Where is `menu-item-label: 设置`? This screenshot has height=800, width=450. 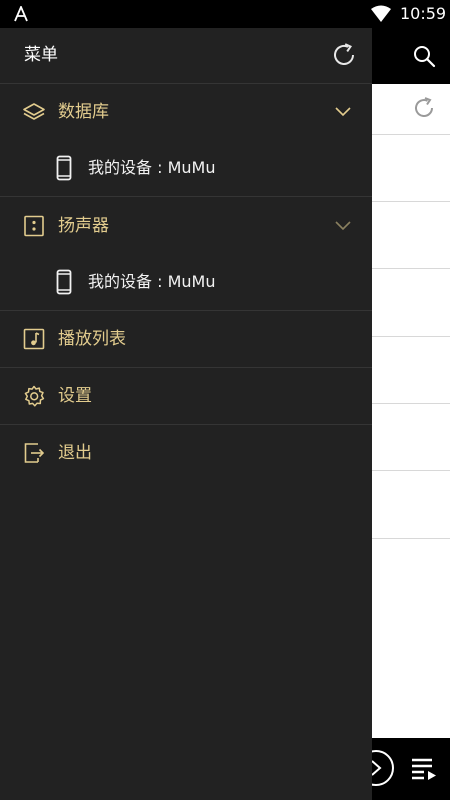
menu-item-label: 设置 is located at coordinates (75, 396).